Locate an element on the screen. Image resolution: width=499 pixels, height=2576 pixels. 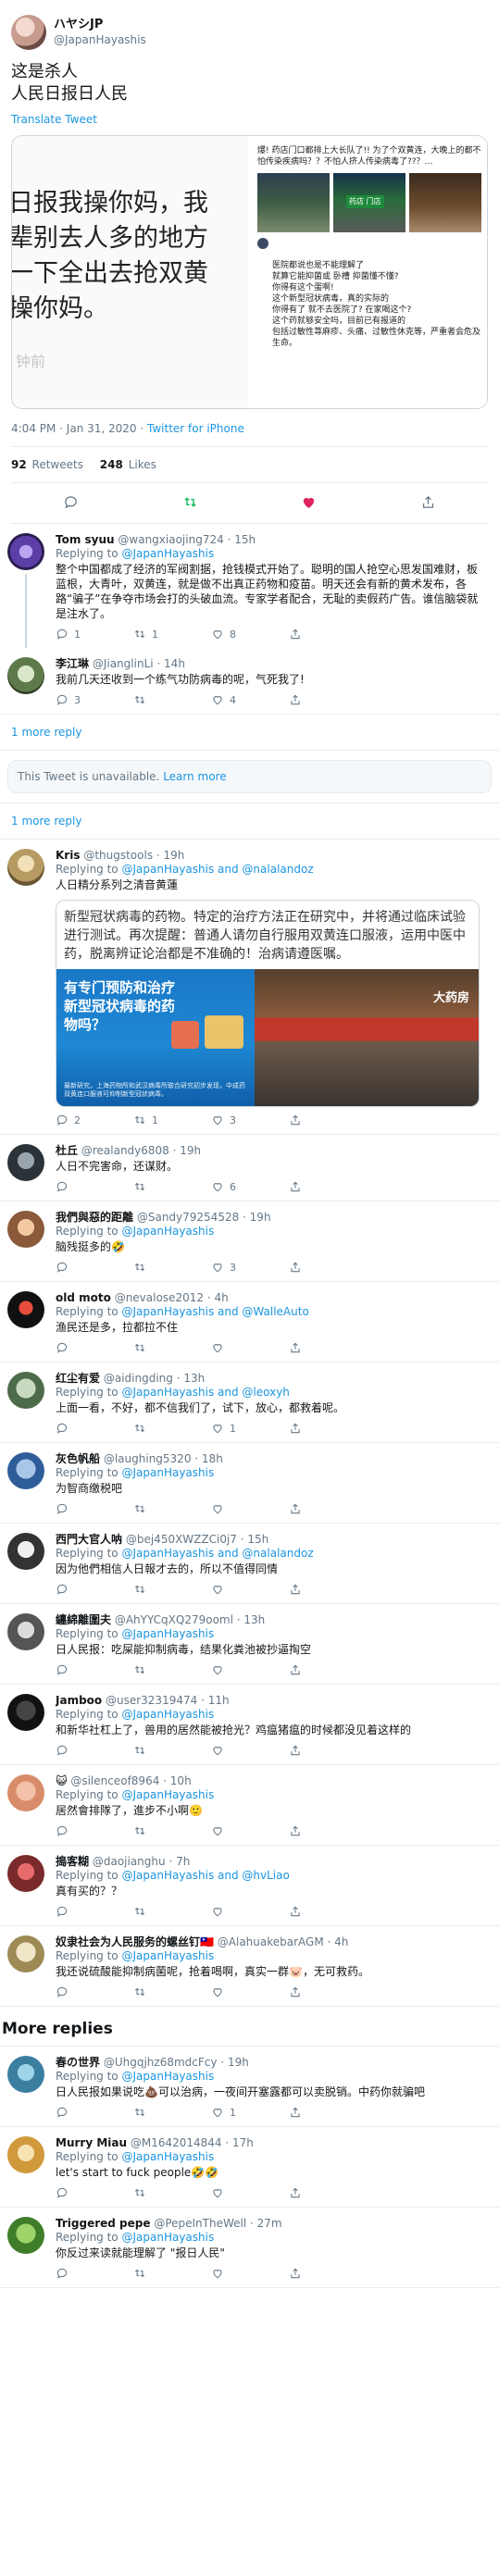
replying-to-link: @JapanHayashis and @nalalandoz is located at coordinates (217, 1553).